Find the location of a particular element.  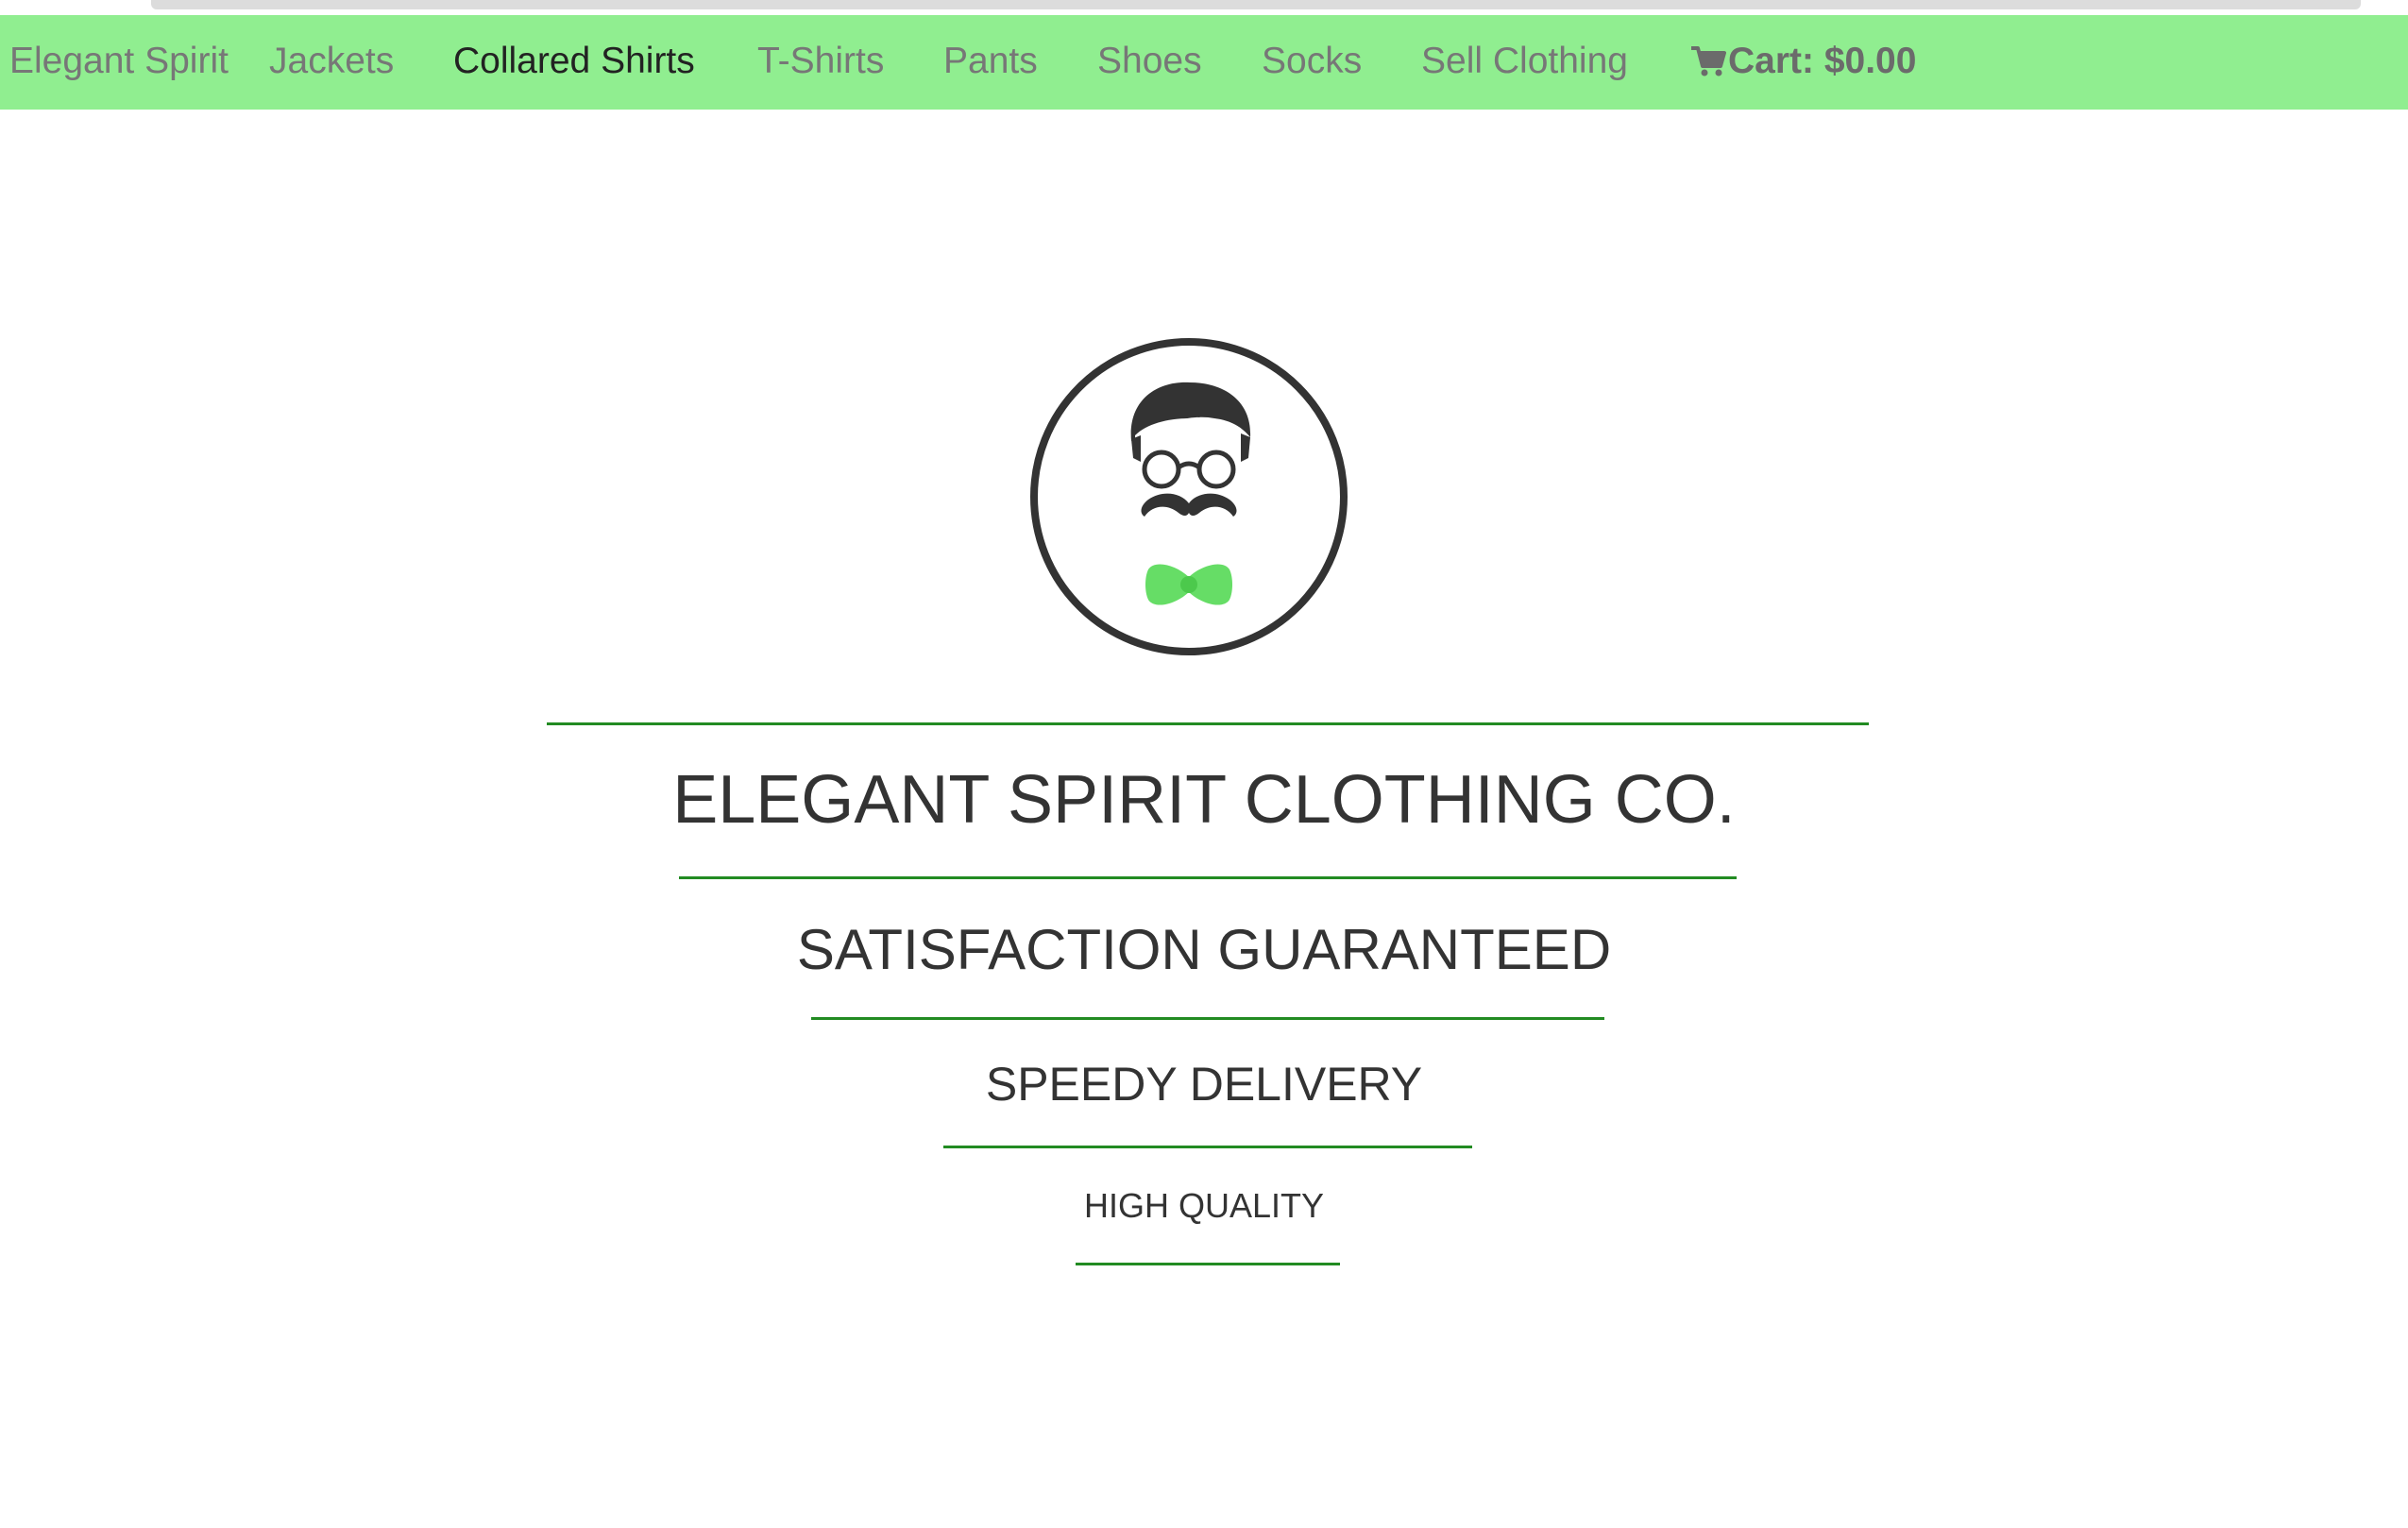

nav-item-socks: Socks is located at coordinates (1312, 61).